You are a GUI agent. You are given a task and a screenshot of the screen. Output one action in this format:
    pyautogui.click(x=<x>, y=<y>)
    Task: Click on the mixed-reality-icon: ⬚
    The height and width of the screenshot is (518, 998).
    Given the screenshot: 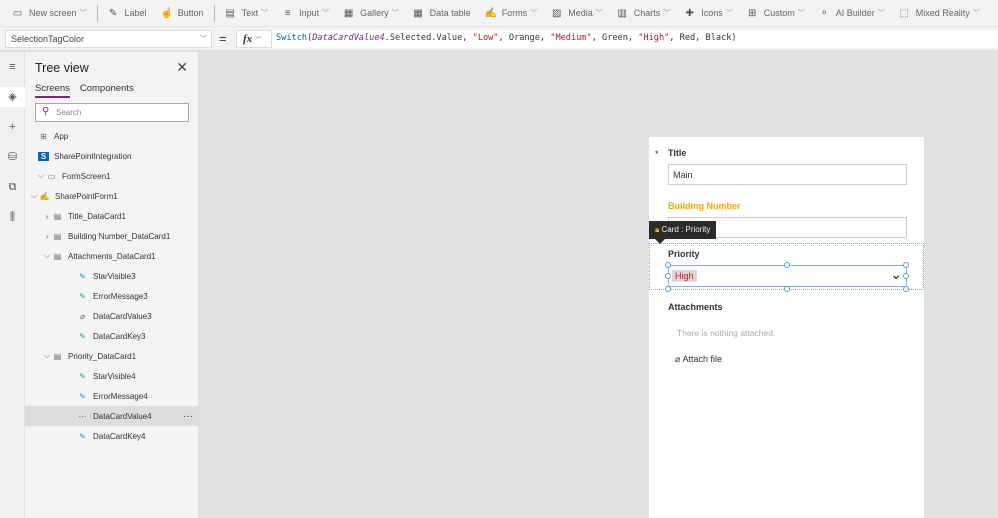 What is the action you would take?
    pyautogui.click(x=904, y=13)
    